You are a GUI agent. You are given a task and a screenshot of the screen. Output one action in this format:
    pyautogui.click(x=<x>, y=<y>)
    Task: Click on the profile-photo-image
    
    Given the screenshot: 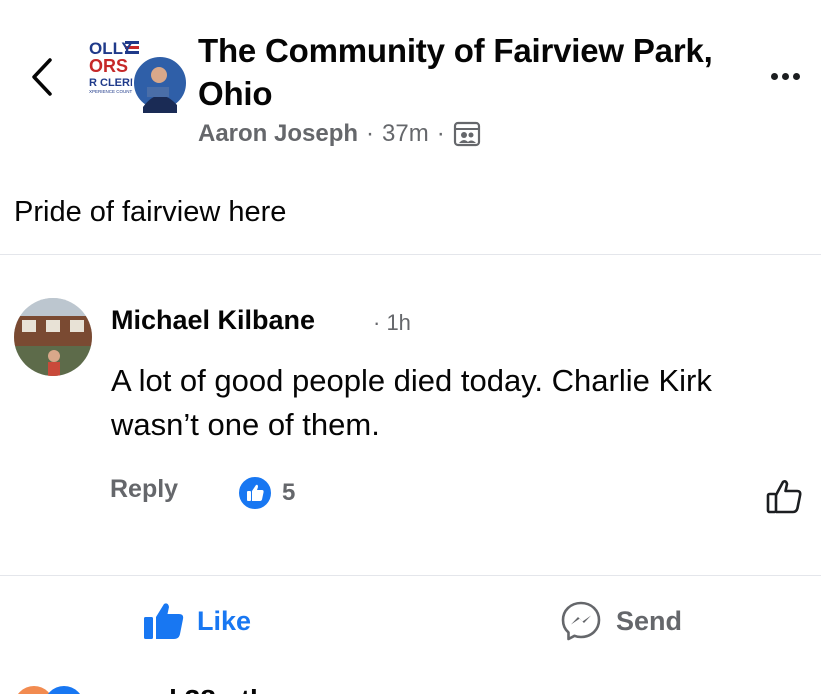 What is the action you would take?
    pyautogui.click(x=53, y=337)
    